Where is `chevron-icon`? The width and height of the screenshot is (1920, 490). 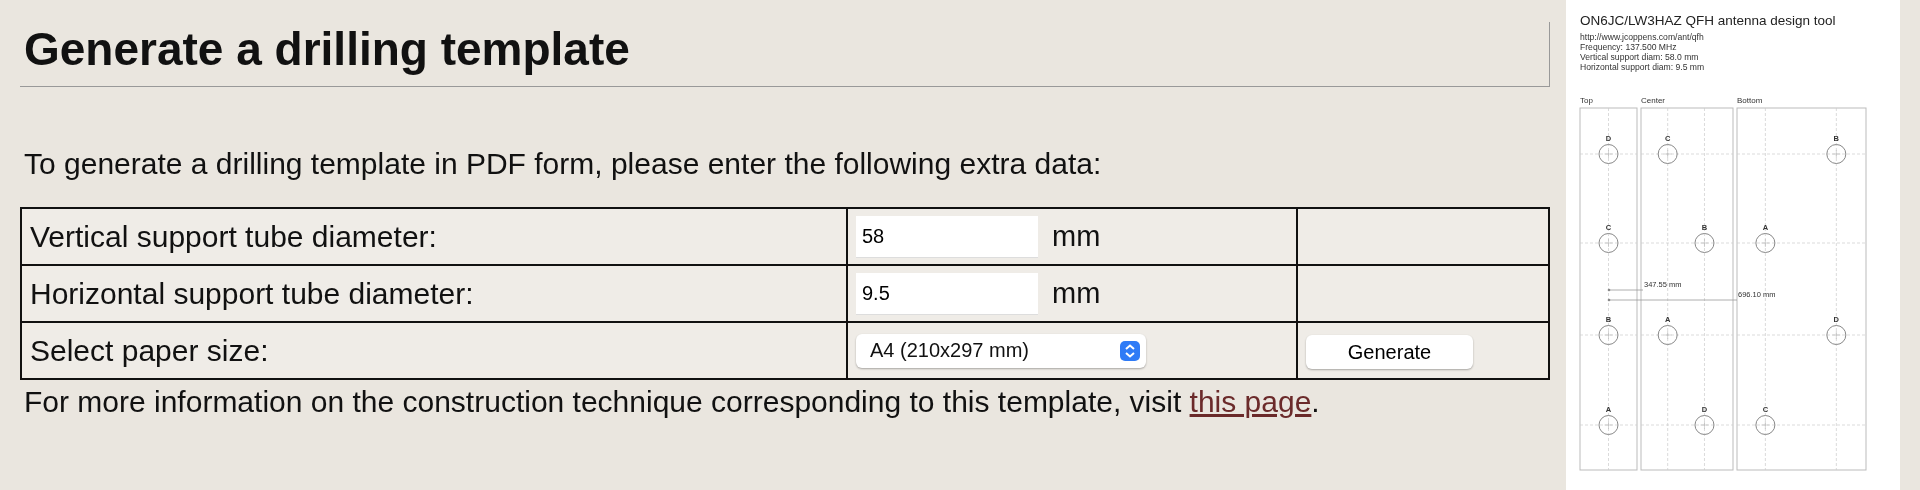
chevron-icon is located at coordinates (1130, 350).